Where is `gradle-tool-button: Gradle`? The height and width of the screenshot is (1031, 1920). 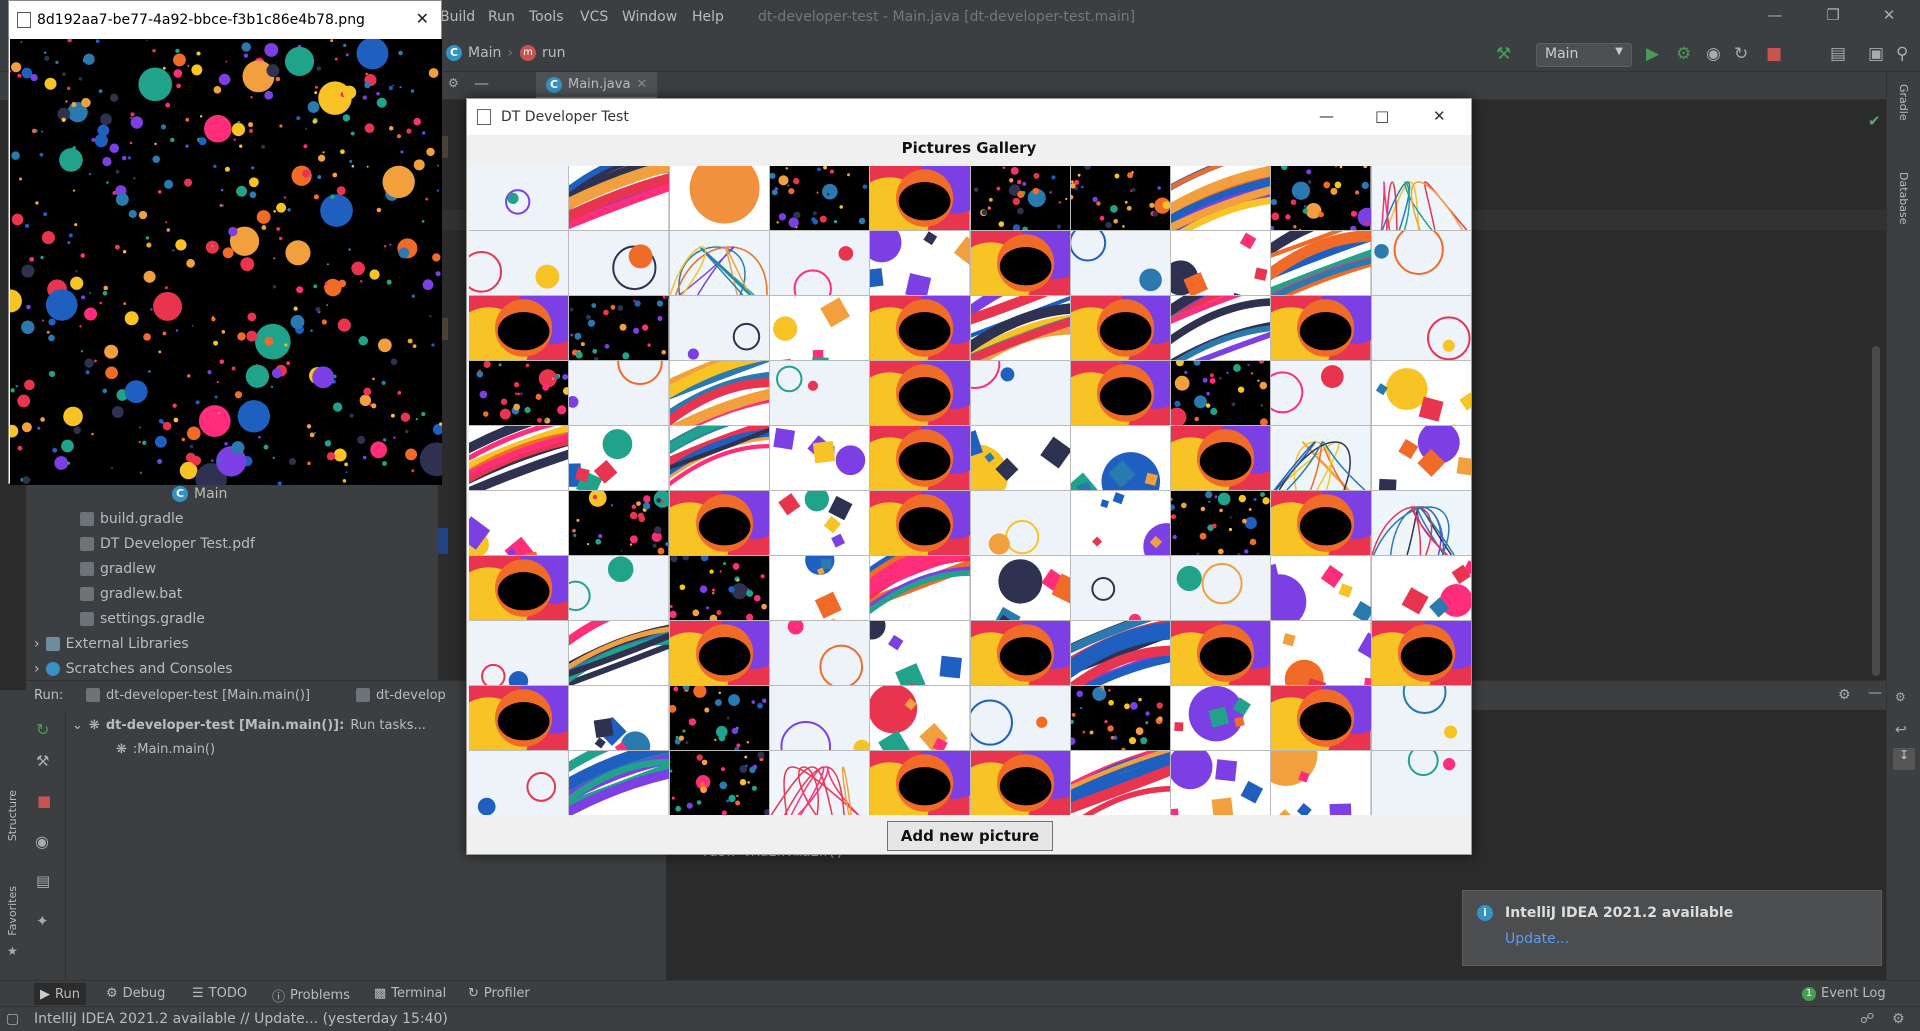
gradle-tool-button: Gradle is located at coordinates (1903, 102).